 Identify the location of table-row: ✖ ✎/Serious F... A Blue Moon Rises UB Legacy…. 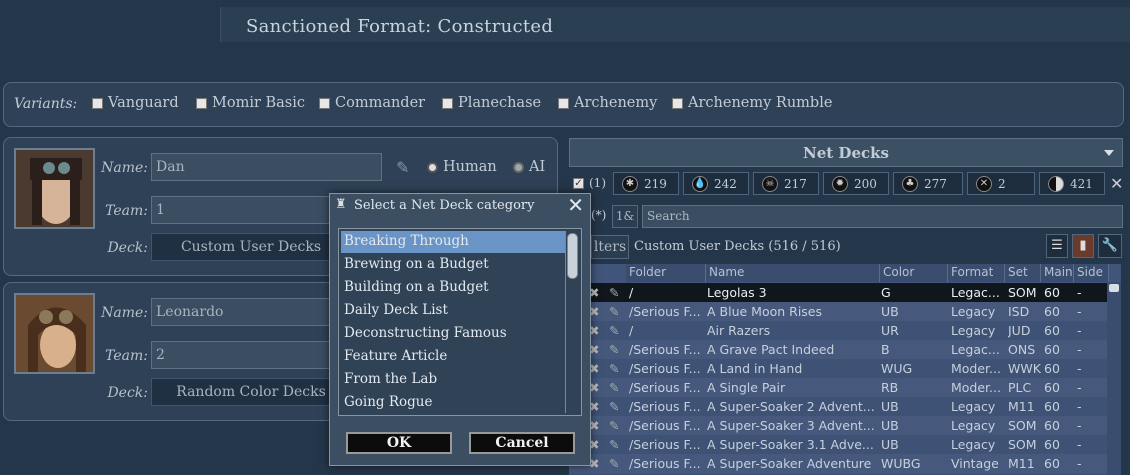
(839, 311).